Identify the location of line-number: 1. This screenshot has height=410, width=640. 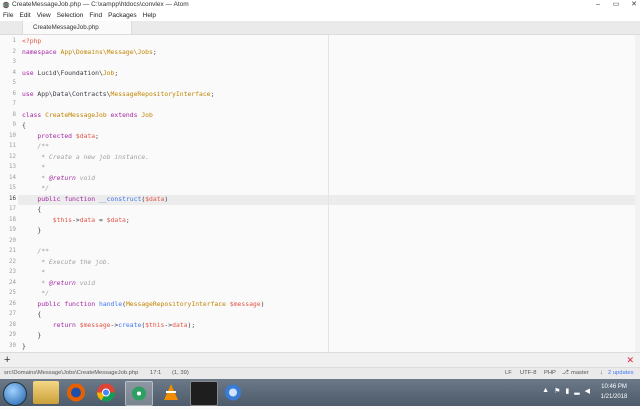
(14, 41).